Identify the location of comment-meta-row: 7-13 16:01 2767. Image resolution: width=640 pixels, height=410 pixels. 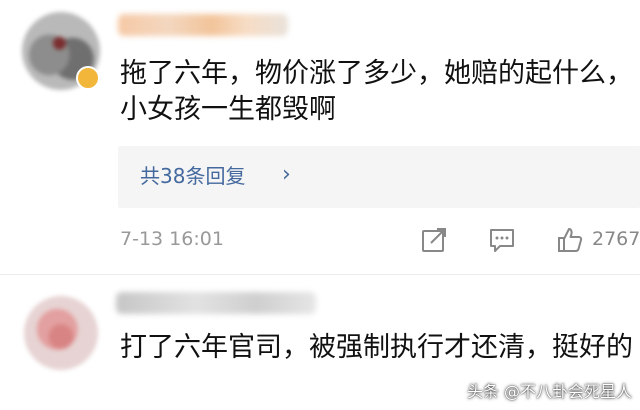
(320, 242).